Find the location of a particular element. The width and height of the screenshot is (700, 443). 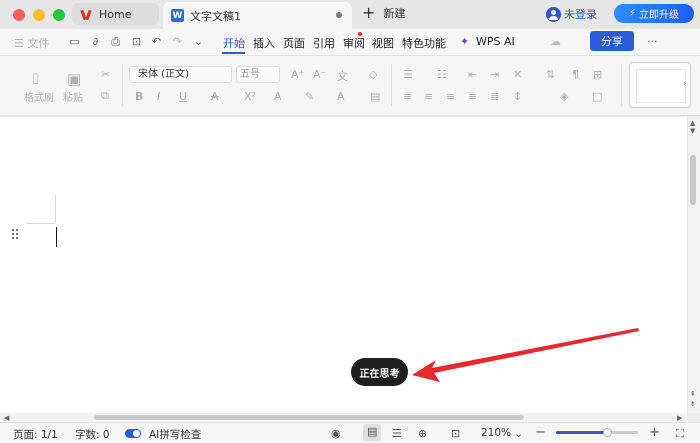

cut-icon: ✂ is located at coordinates (105, 74).